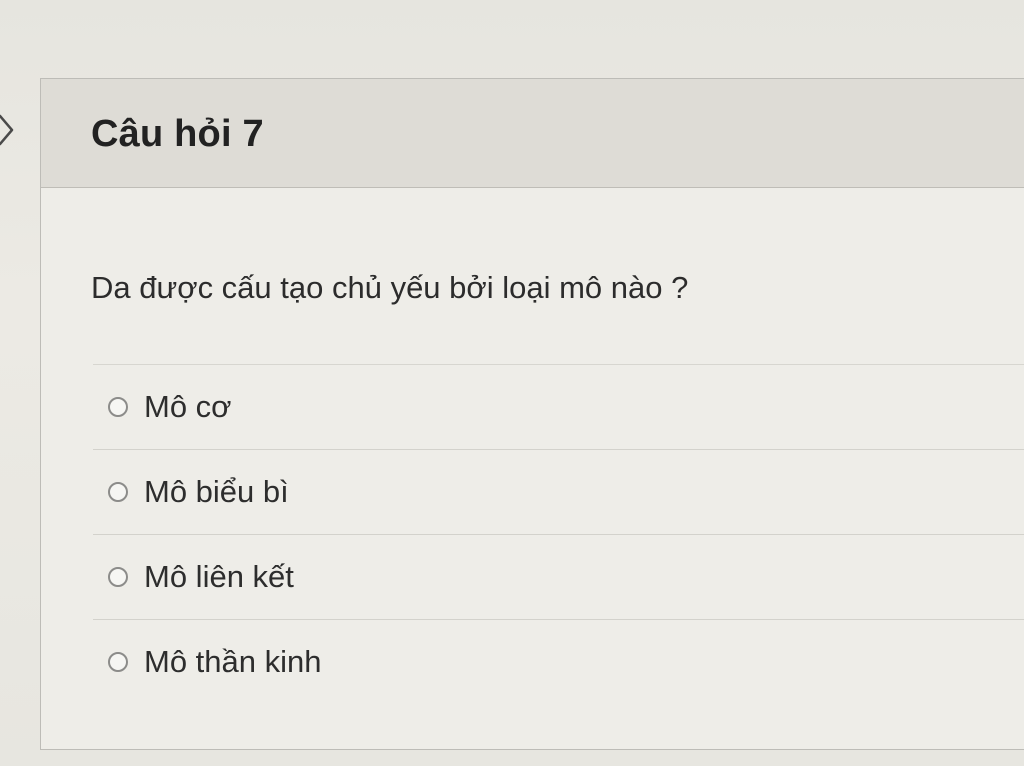  Describe the element at coordinates (219, 576) in the screenshot. I see `answer-option-label: Mô liên kết` at that location.